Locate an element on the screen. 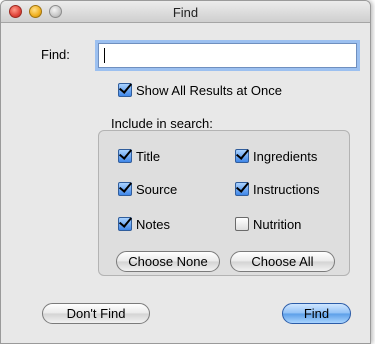 Image resolution: width=375 pixels, height=344 pixels. find-button: Find is located at coordinates (316, 313).